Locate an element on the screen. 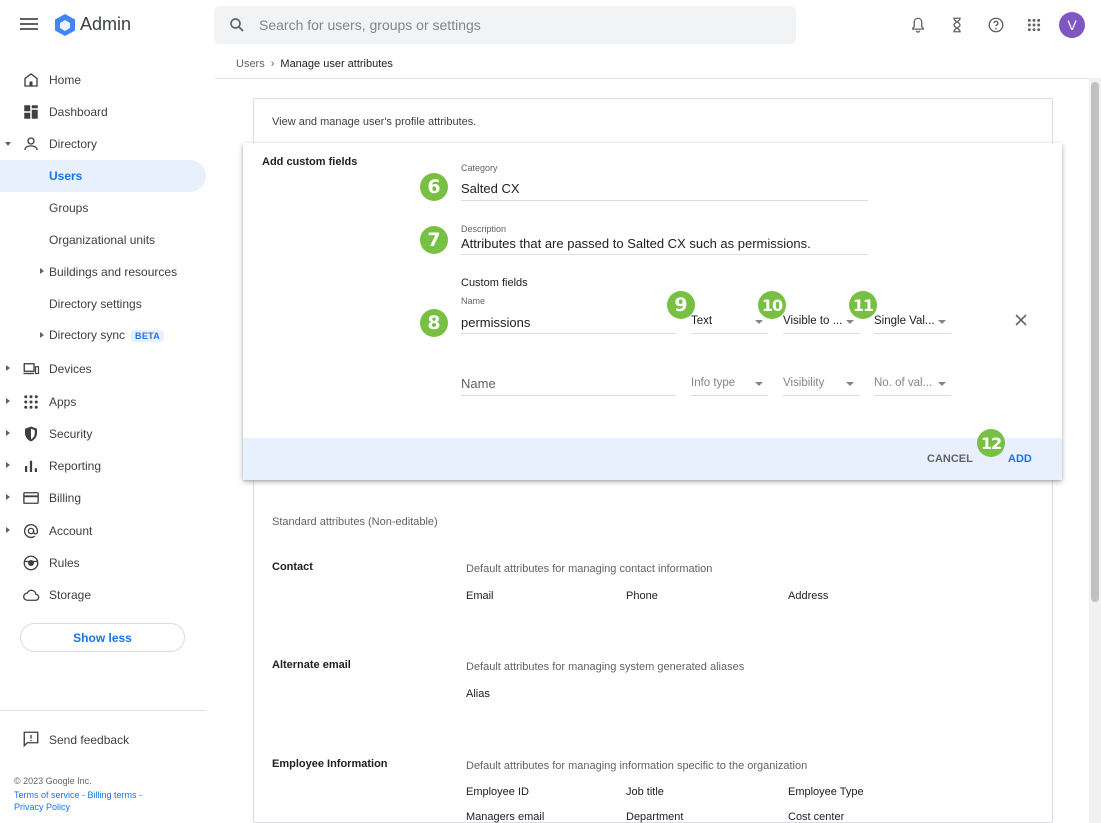 This screenshot has height=823, width=1101. attribute-job-title: Job title is located at coordinates (645, 792).